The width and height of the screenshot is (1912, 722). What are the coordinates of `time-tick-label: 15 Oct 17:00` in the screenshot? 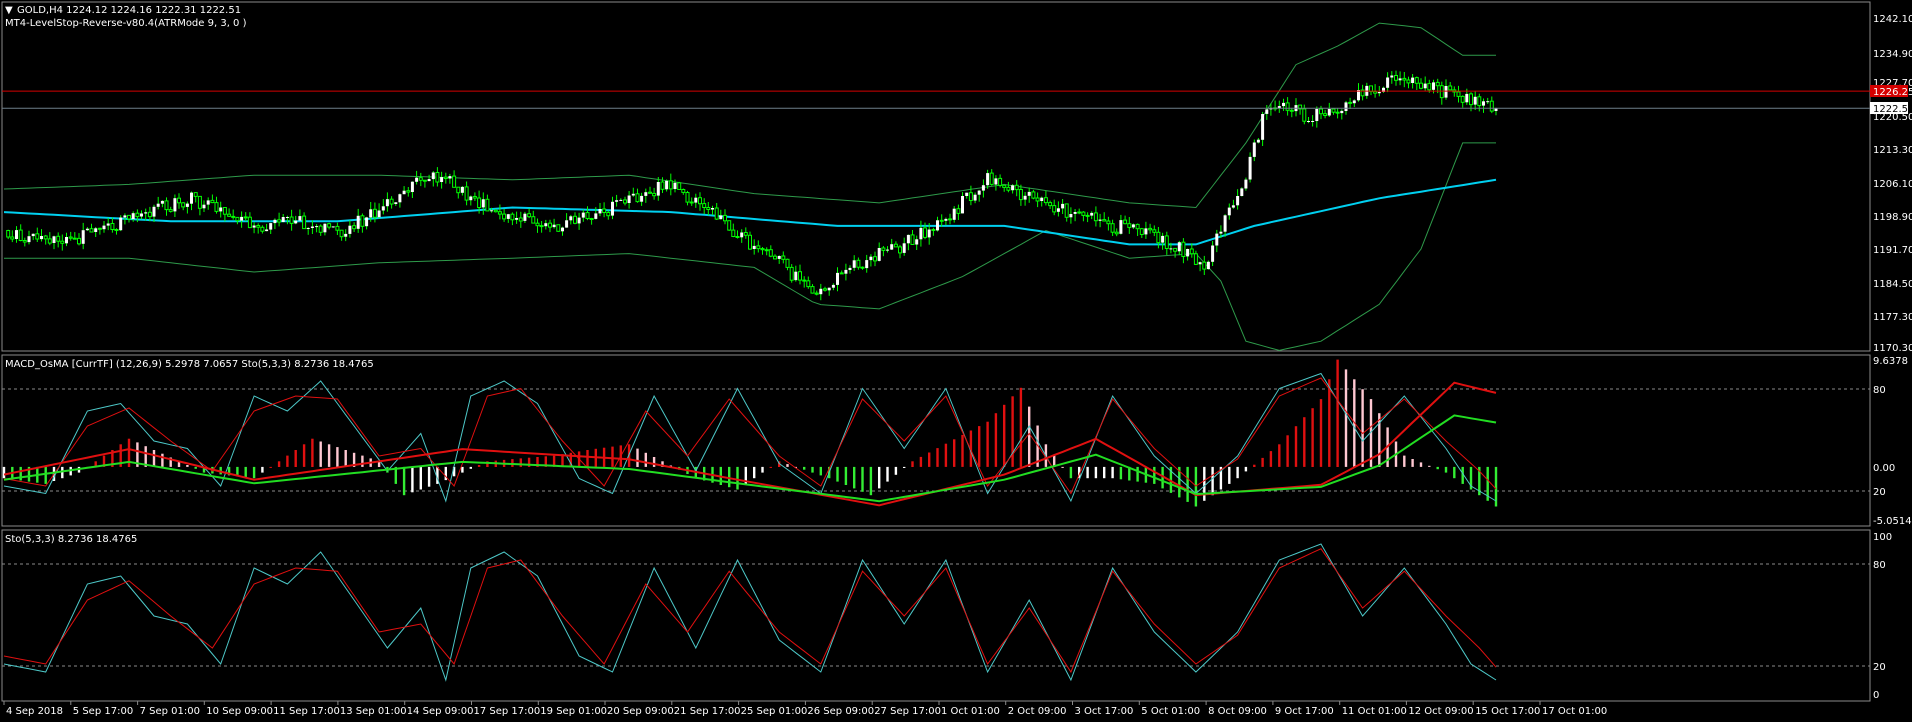 It's located at (1507, 711).